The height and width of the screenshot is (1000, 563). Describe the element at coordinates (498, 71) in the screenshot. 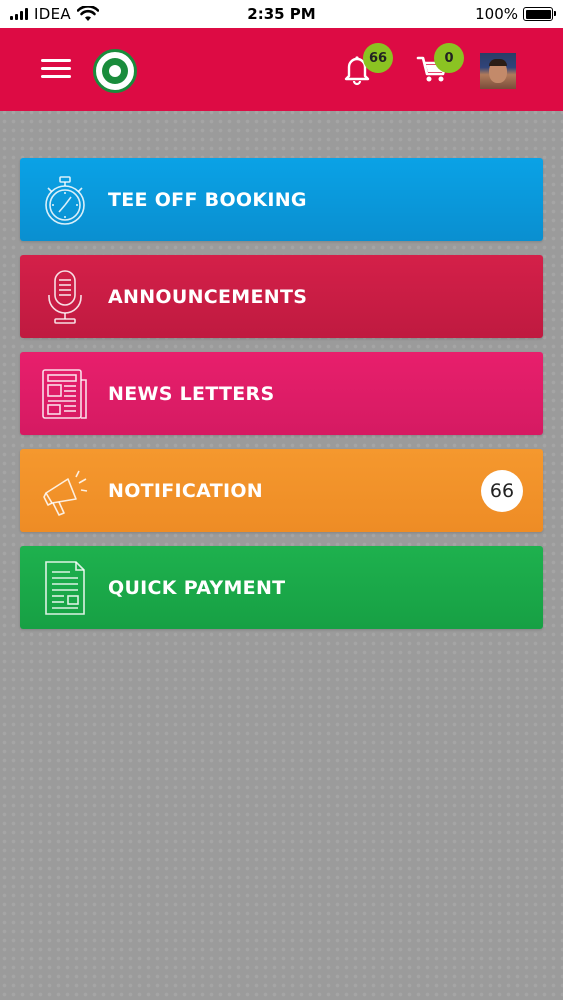

I see `user-avatar` at that location.